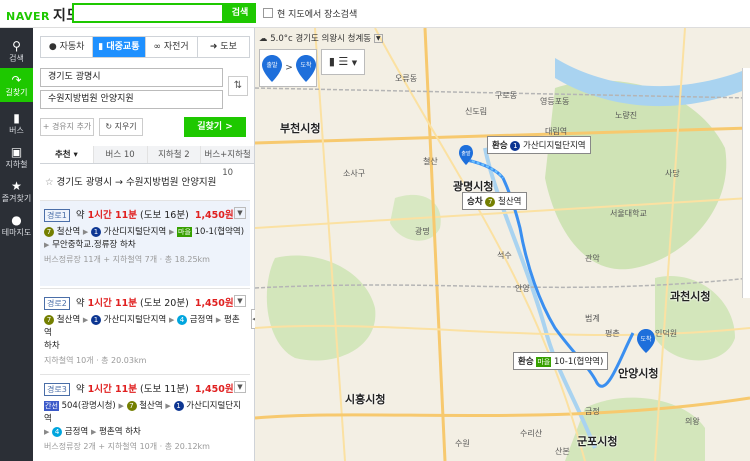 This screenshot has width=750, height=461. What do you see at coordinates (506, 95) in the screenshot?
I see `district-label: 구로동` at bounding box center [506, 95].